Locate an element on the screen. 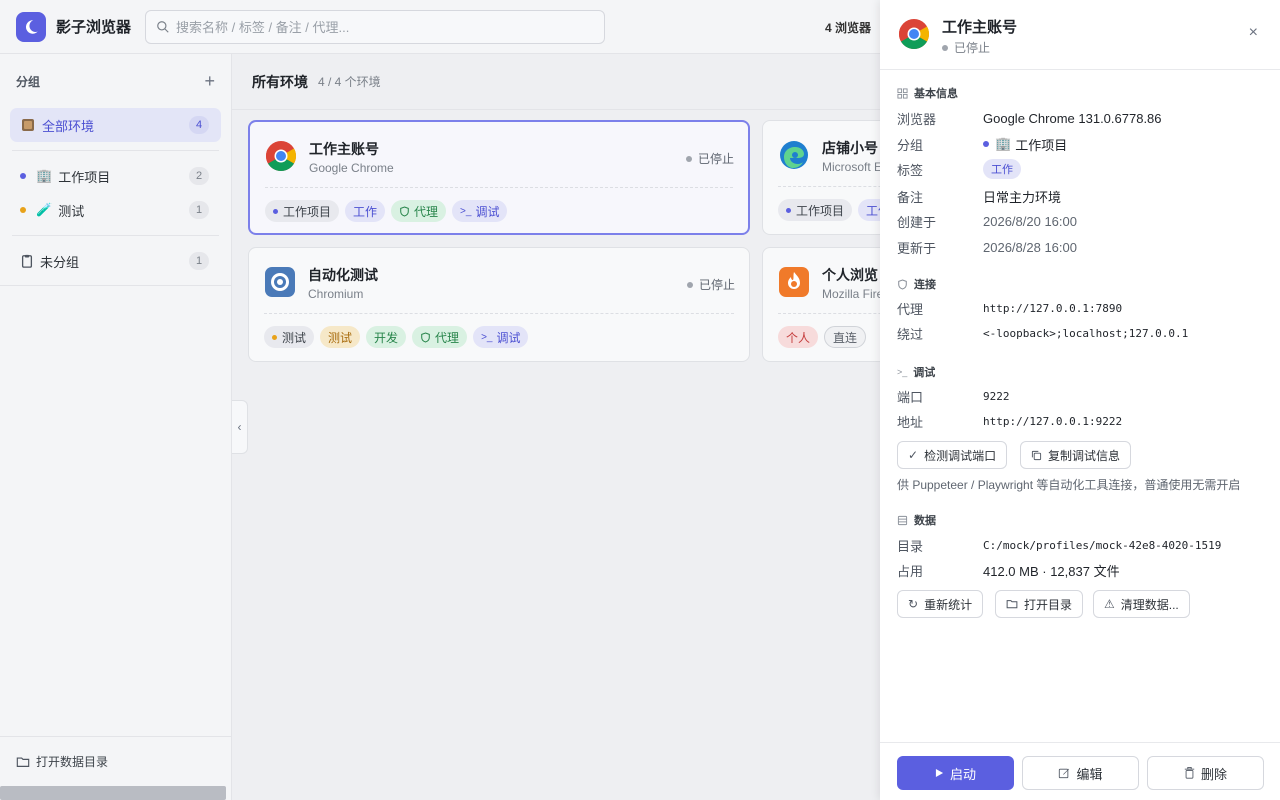 The width and height of the screenshot is (1280, 800). button-label: 打开目录 is located at coordinates (1048, 604).